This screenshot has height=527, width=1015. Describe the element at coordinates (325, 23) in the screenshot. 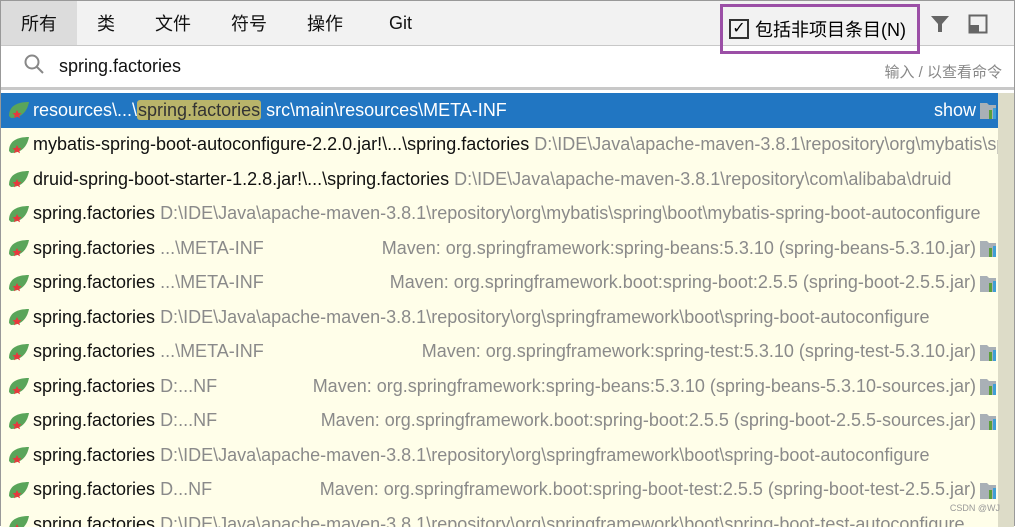

I see `tab-actions: 操作` at that location.